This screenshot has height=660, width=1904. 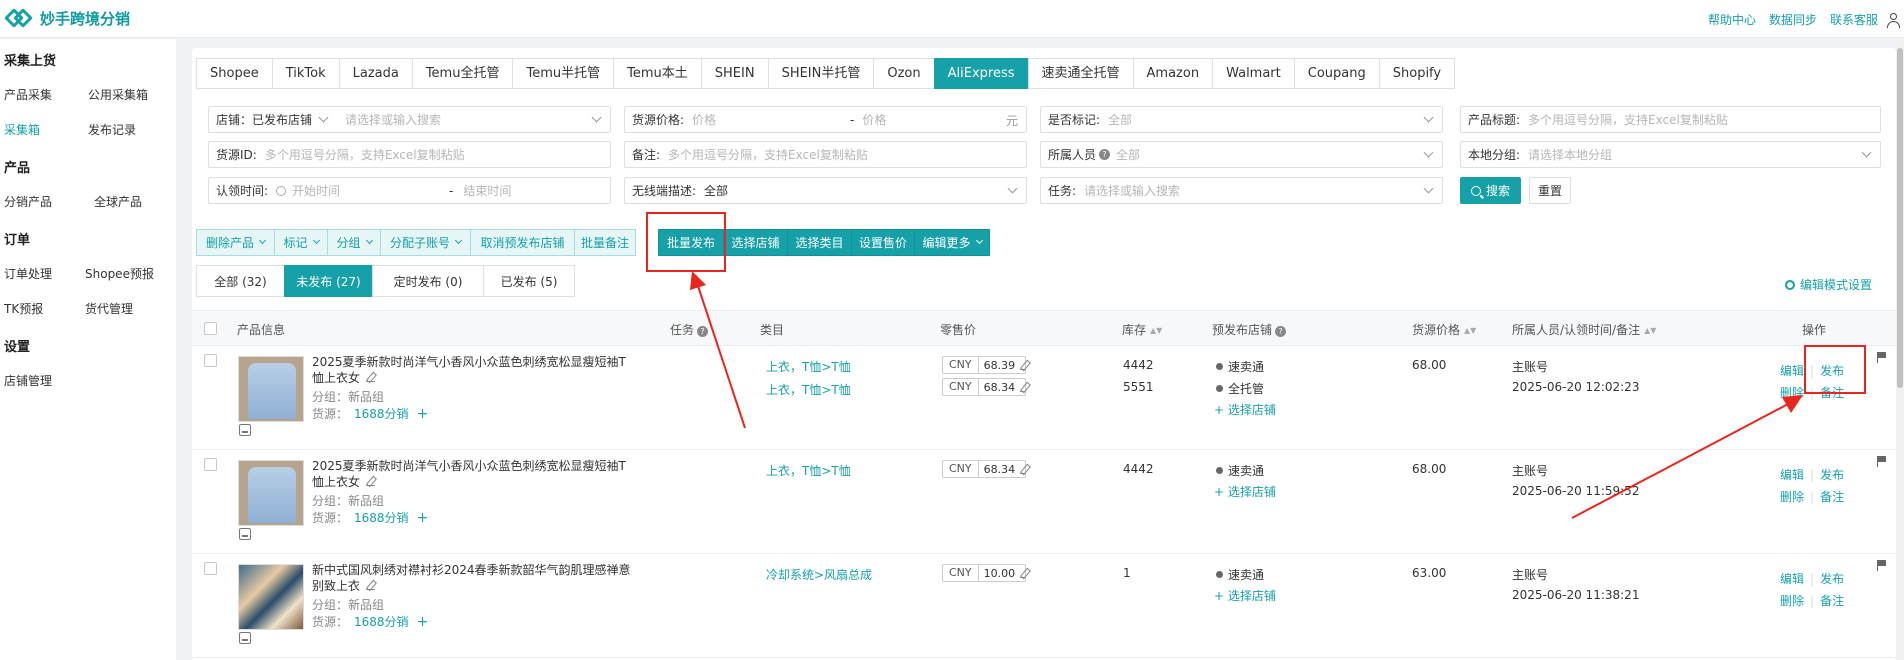 I want to click on tab-ozon: Ozon, so click(x=904, y=73).